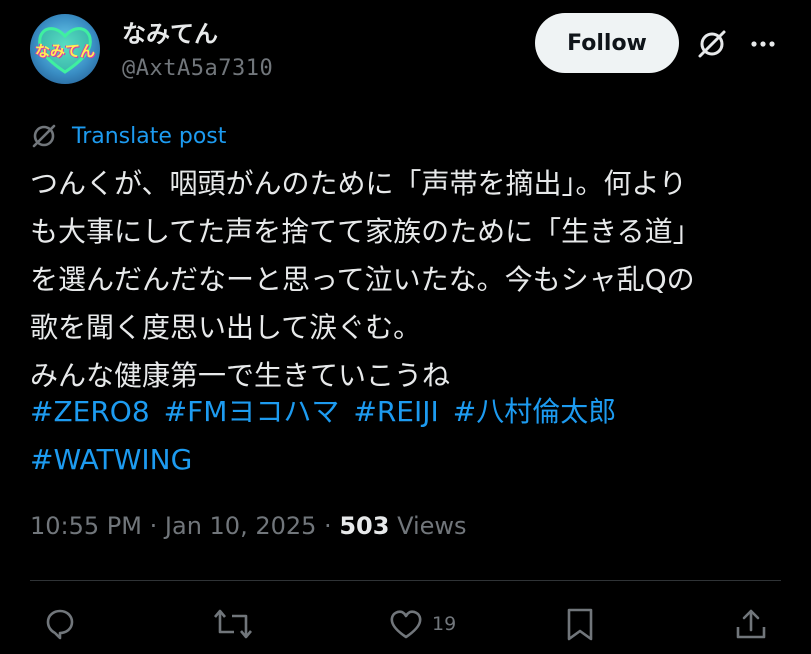 This screenshot has height=654, width=811. I want to click on hashtag-line: #WATWING, so click(410, 460).